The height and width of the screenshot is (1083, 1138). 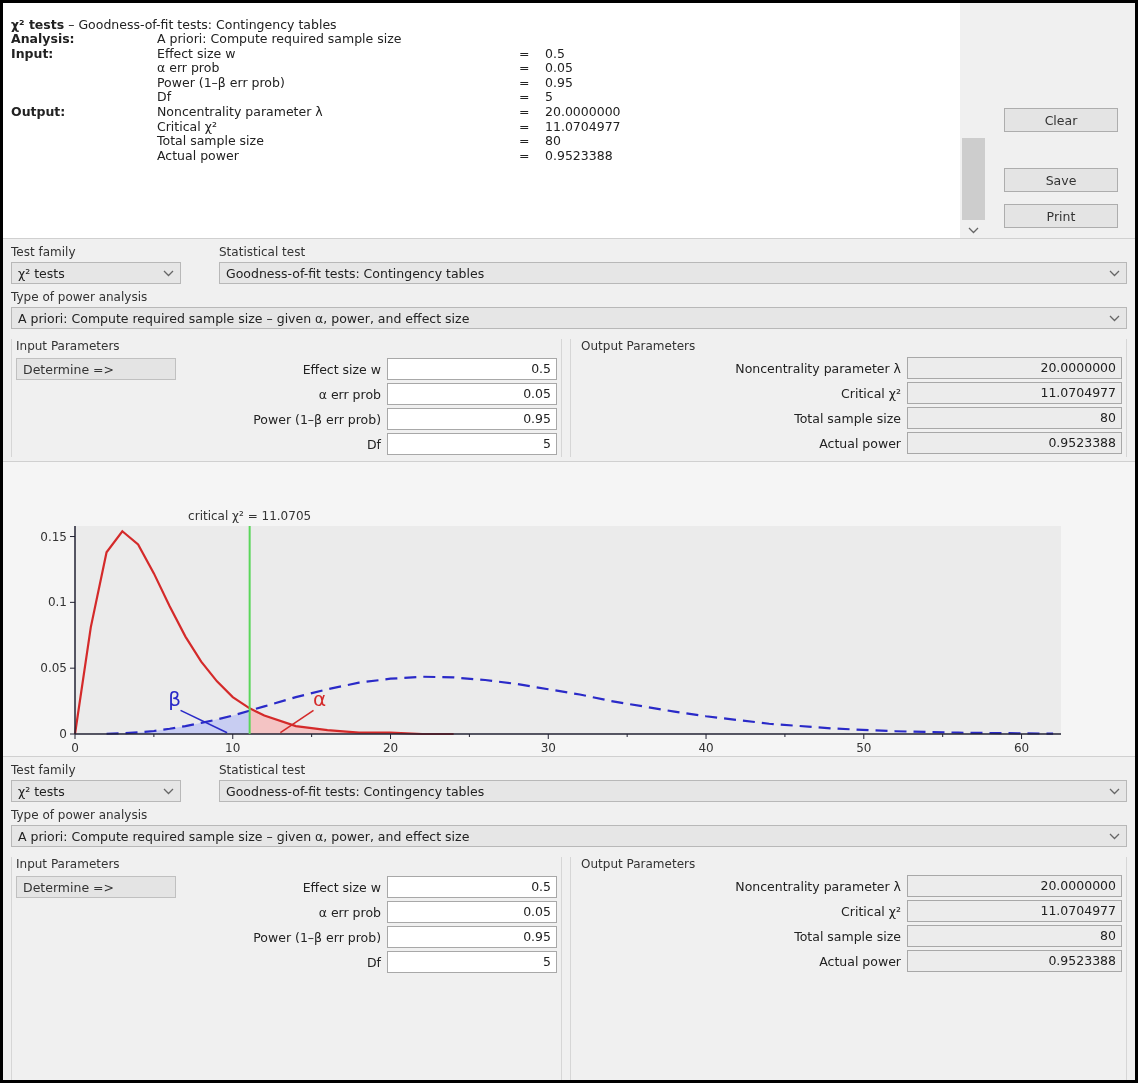 I want to click on parameter-label: α err prob, so click(x=349, y=394).